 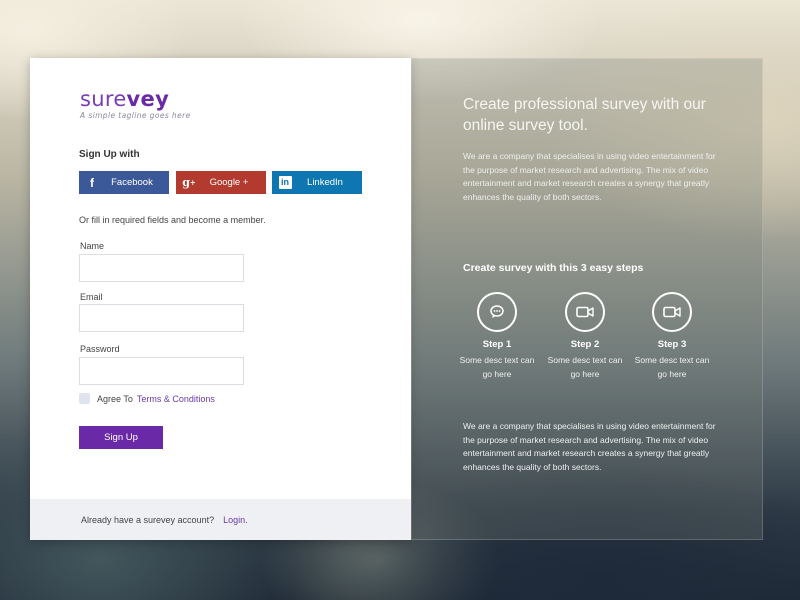 I want to click on logo-wordmark: surevey, so click(x=135, y=99).